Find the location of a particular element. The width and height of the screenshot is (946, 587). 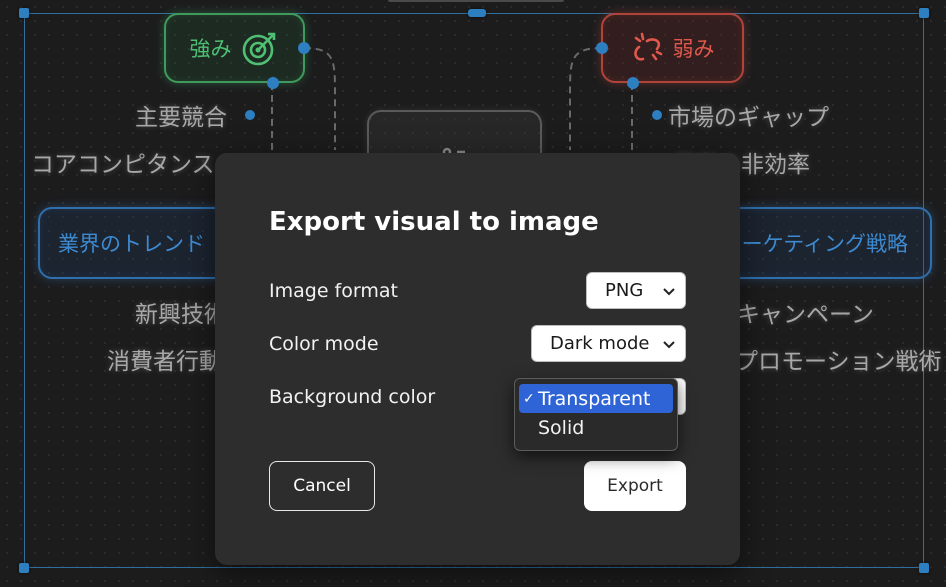

node-strengths-label: 強み is located at coordinates (210, 49).